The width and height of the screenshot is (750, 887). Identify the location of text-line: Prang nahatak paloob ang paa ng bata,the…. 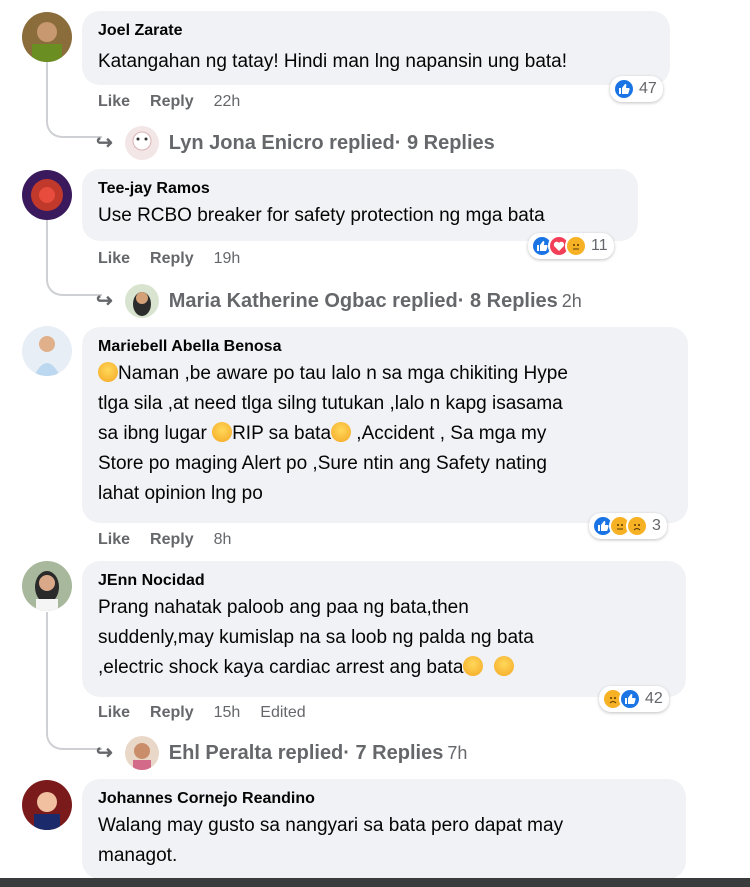
(283, 607).